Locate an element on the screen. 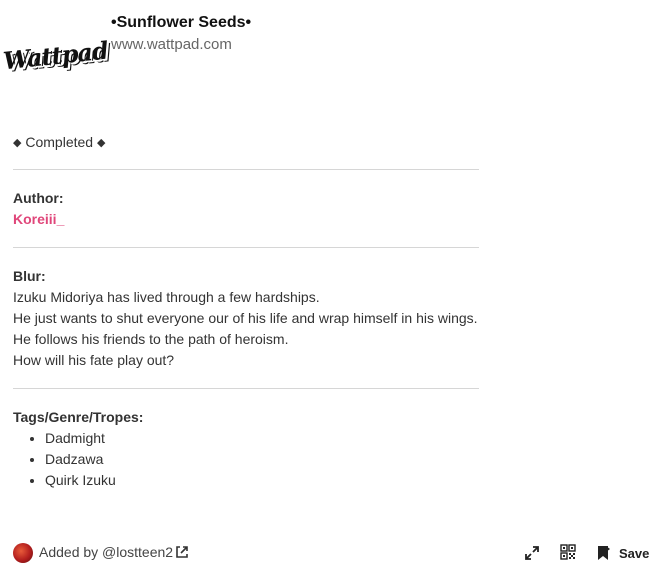 Image resolution: width=671 pixels, height=575 pixels. wattpad-logo-text: Wattpad is located at coordinates (55, 55).